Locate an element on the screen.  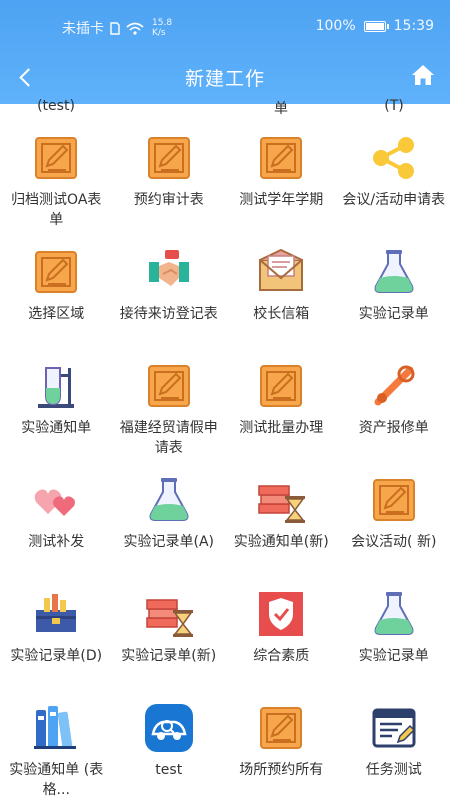
status-right: 100% 15:39 is located at coordinates (375, 26).